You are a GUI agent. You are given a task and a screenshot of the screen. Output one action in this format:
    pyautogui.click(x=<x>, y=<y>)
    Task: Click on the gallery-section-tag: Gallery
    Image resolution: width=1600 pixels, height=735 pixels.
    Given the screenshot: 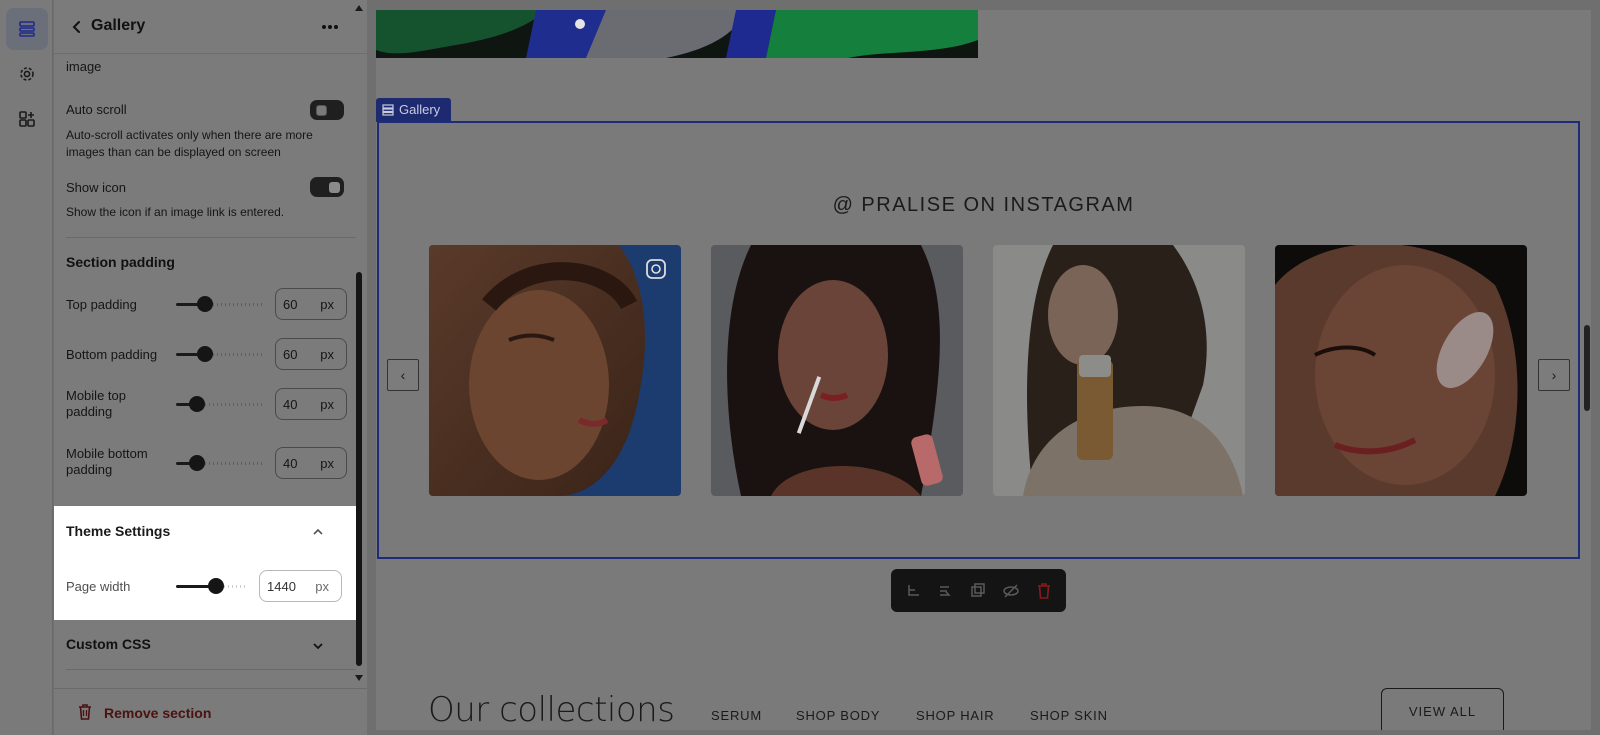 What is the action you would take?
    pyautogui.click(x=413, y=110)
    